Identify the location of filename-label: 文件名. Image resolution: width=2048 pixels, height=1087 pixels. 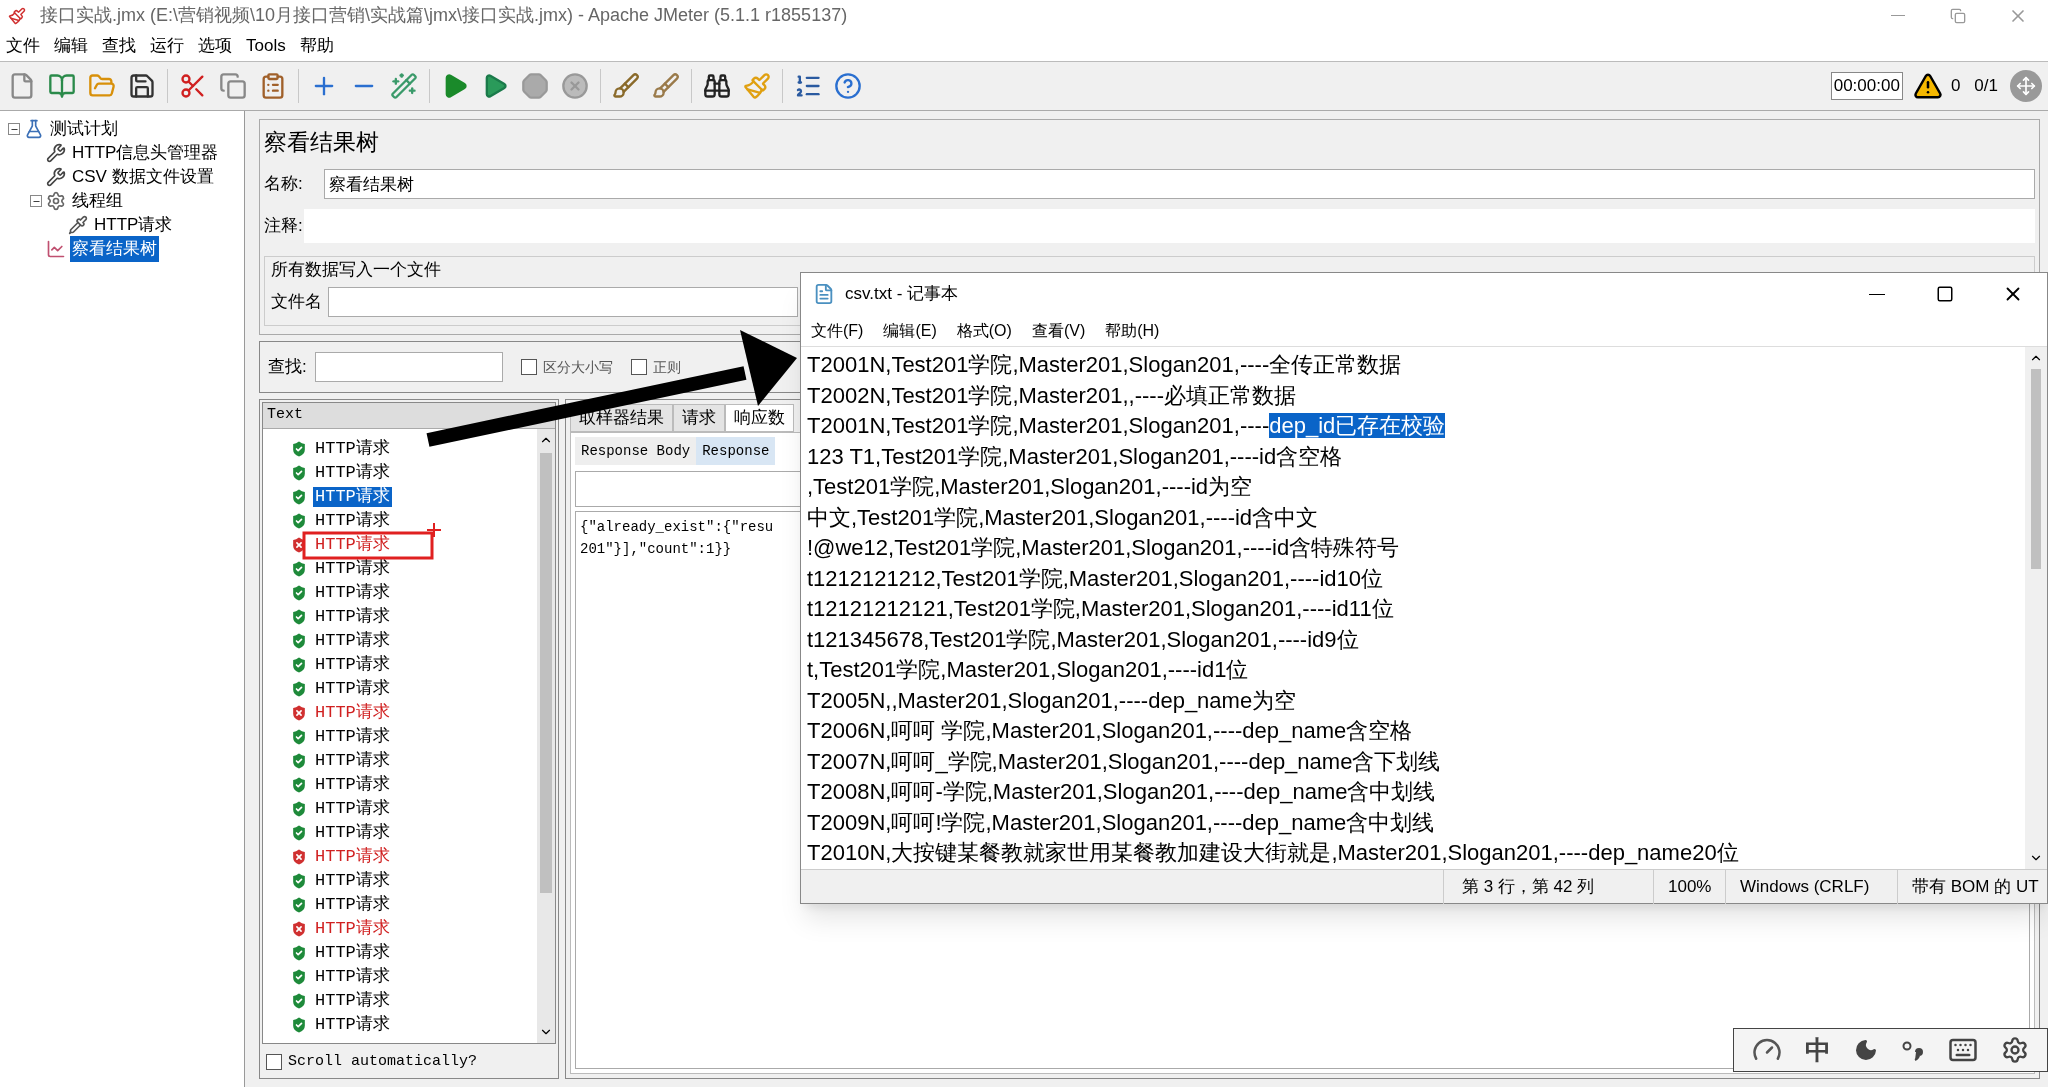
(296, 302).